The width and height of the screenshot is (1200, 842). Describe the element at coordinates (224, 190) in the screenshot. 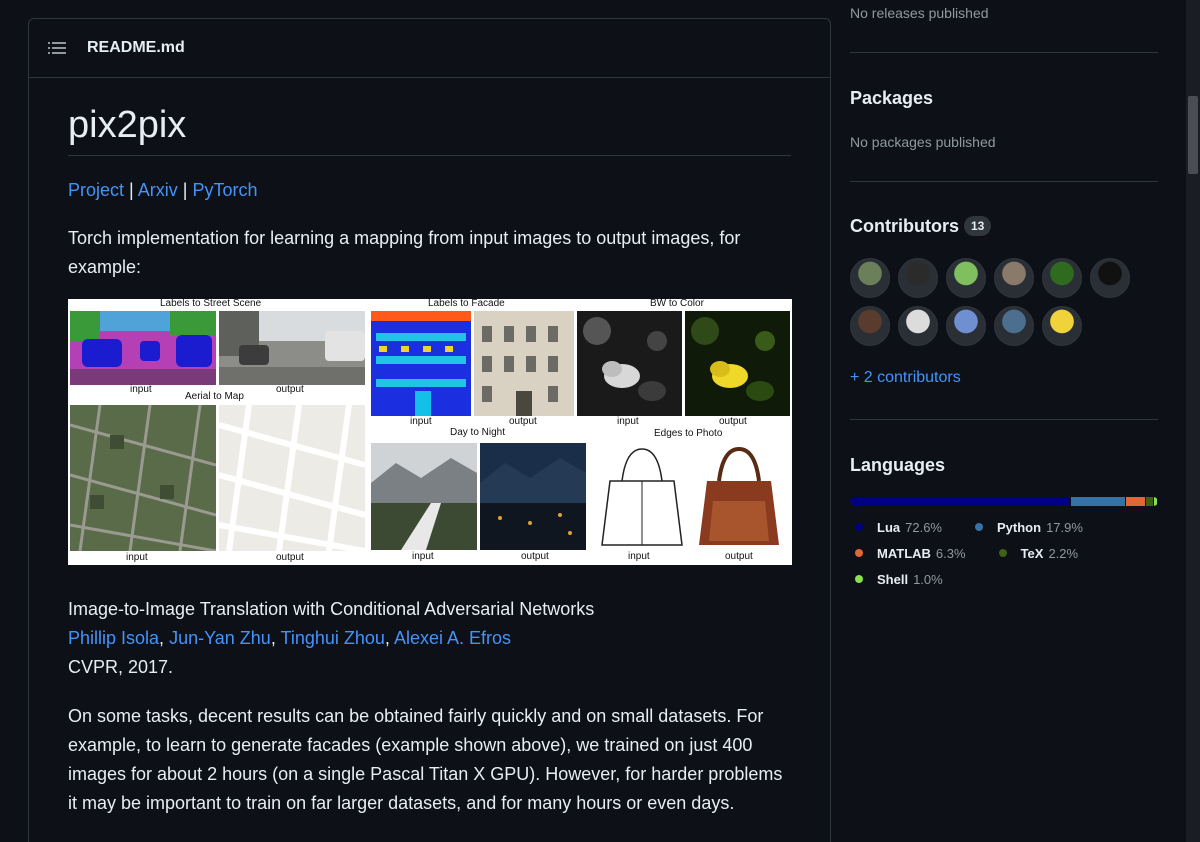

I see `pytorch-link: PyTorch` at that location.